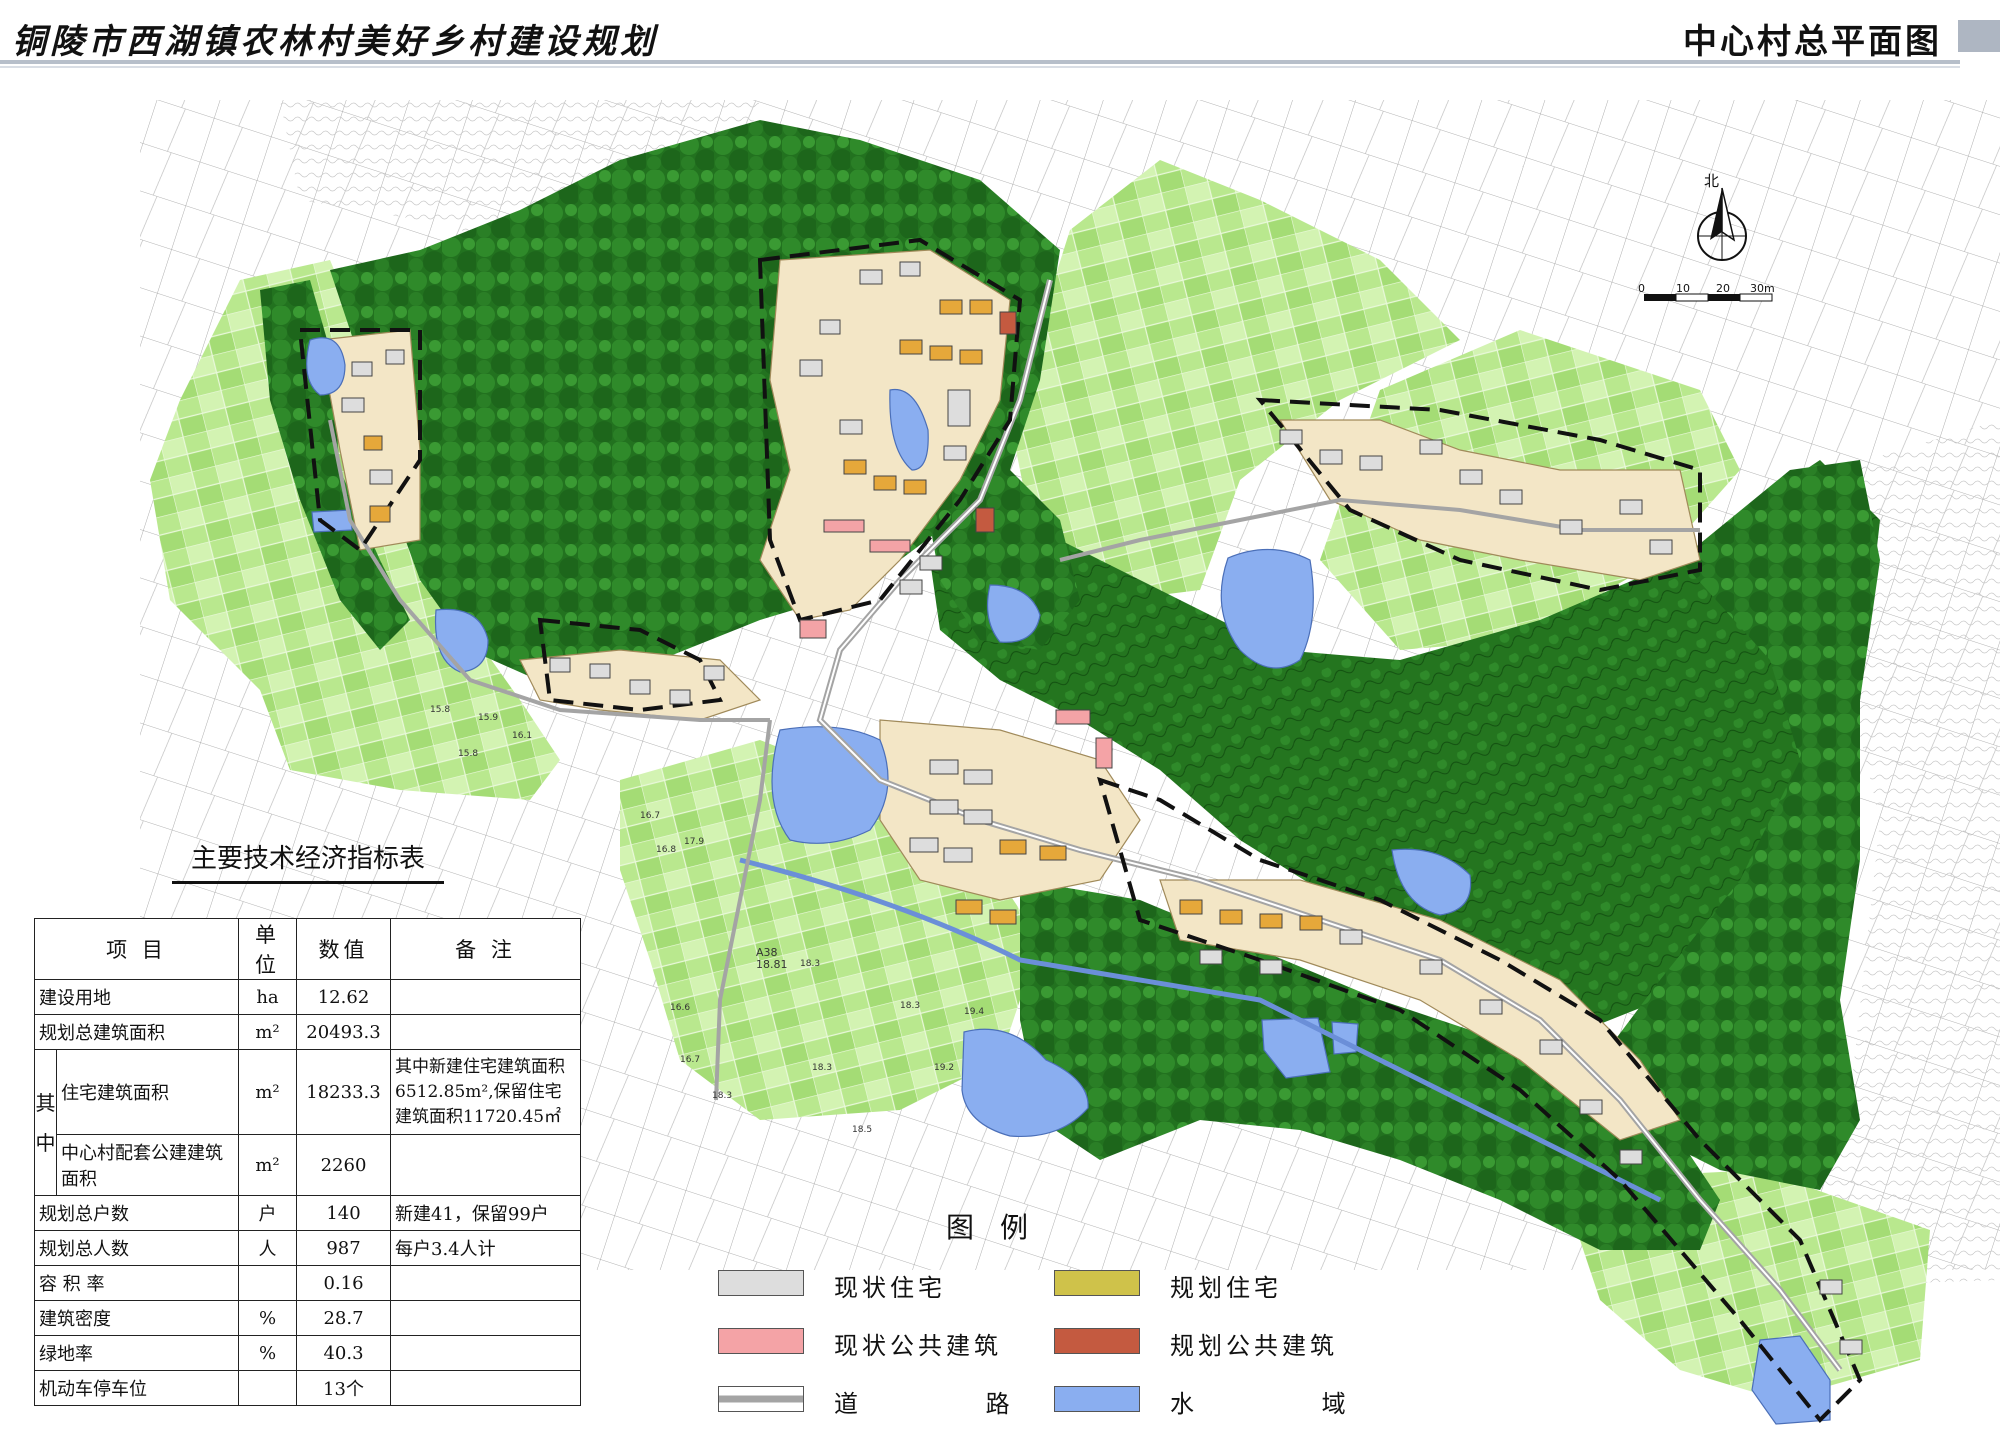 The height and width of the screenshot is (1453, 2000). What do you see at coordinates (45, 1142) in the screenshot?
I see `group-label-bottom: 中` at bounding box center [45, 1142].